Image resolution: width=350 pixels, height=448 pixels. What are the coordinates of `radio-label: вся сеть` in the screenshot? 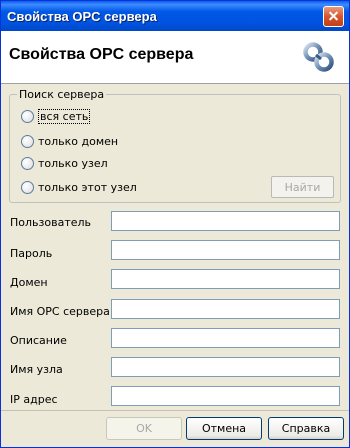 It's located at (64, 116).